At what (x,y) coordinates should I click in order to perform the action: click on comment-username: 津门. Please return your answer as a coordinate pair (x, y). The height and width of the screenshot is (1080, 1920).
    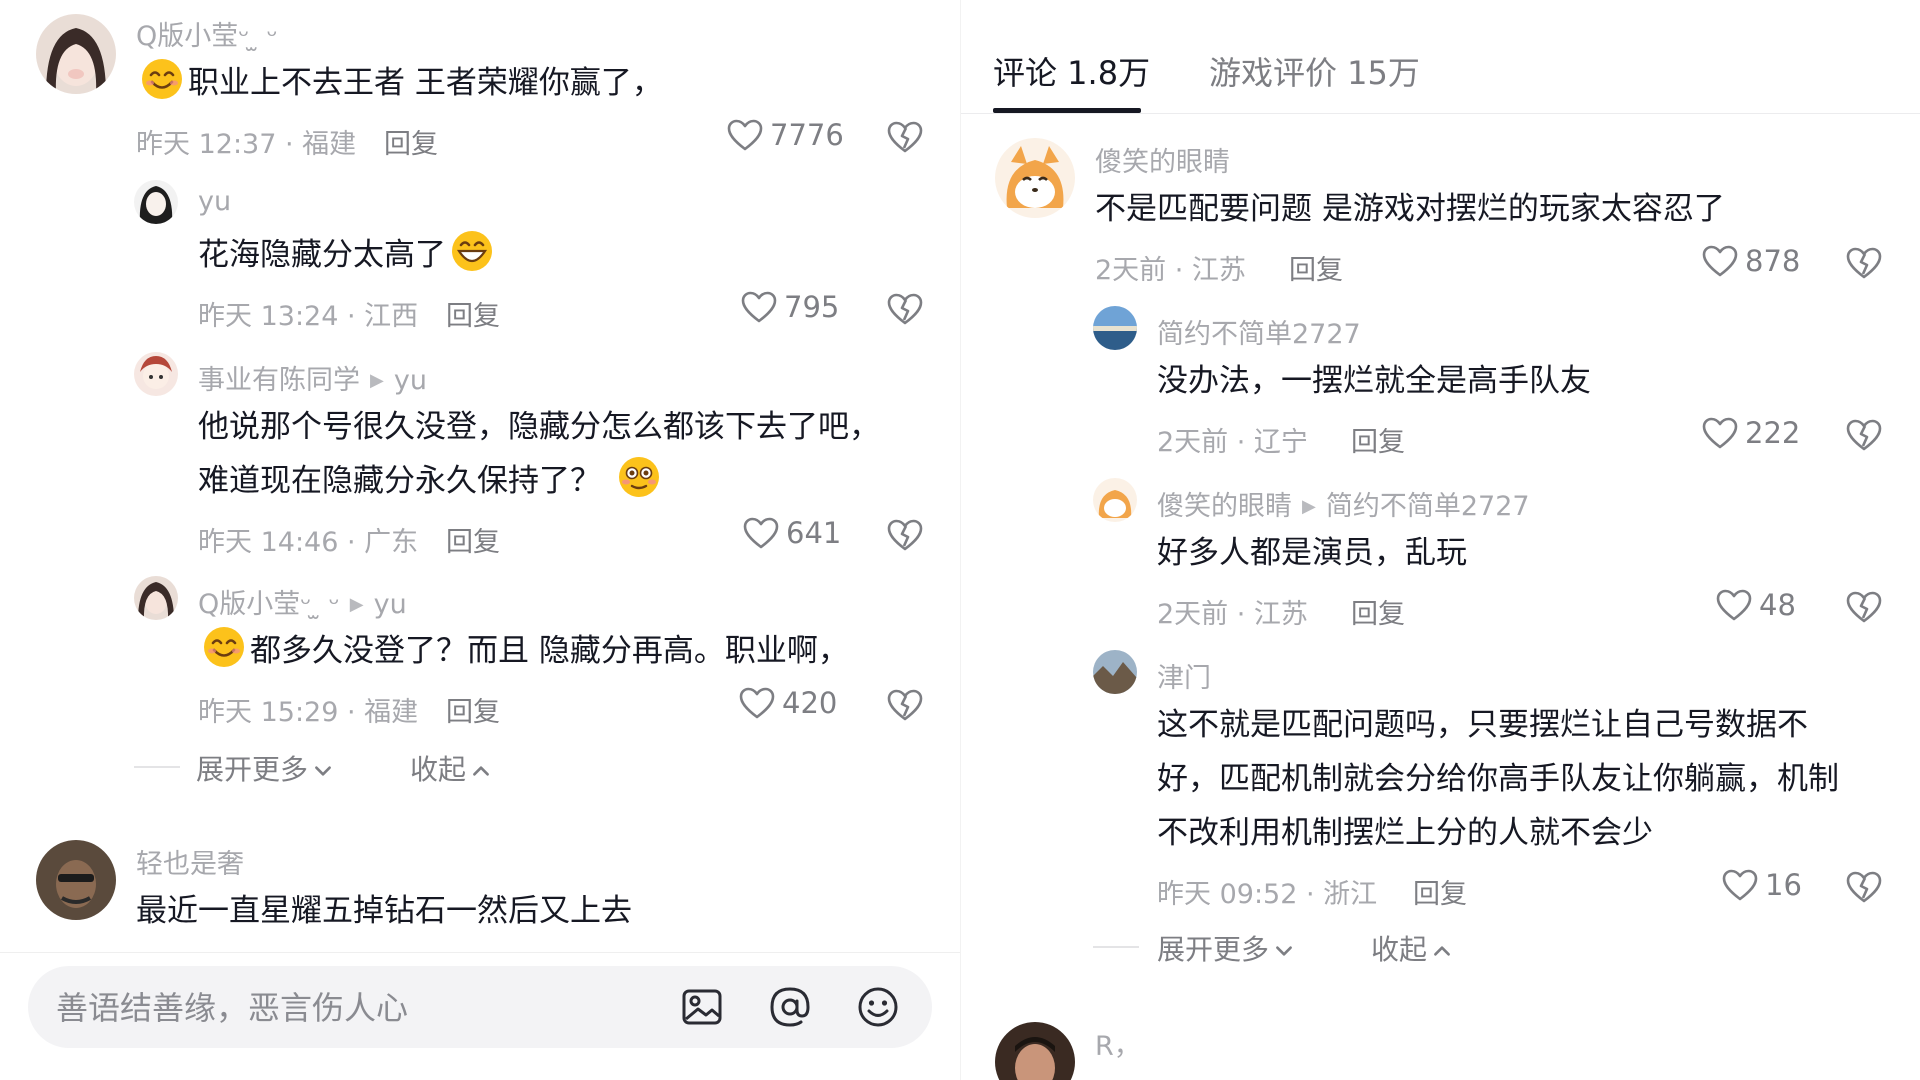
    Looking at the image, I should click on (1184, 675).